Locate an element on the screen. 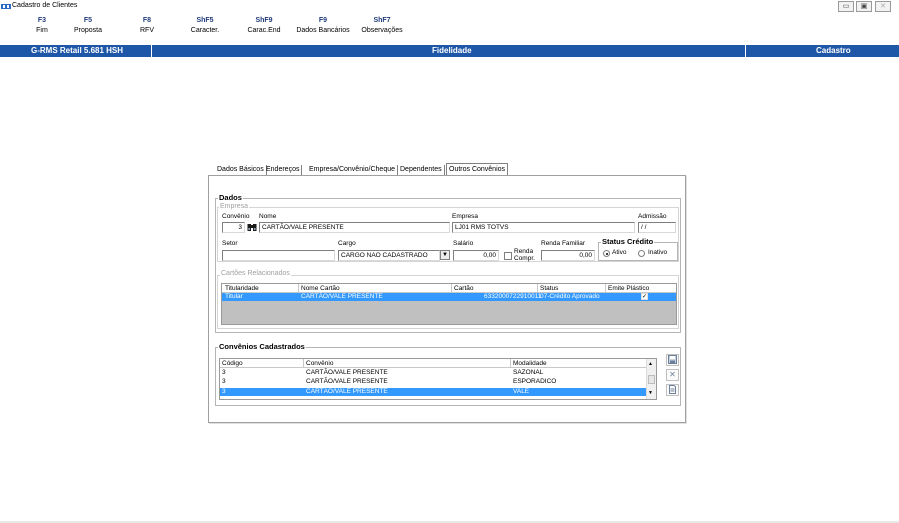  window-titlebar: Cadastro de Clientes ▭ ▣ ✕ is located at coordinates (449, 6).